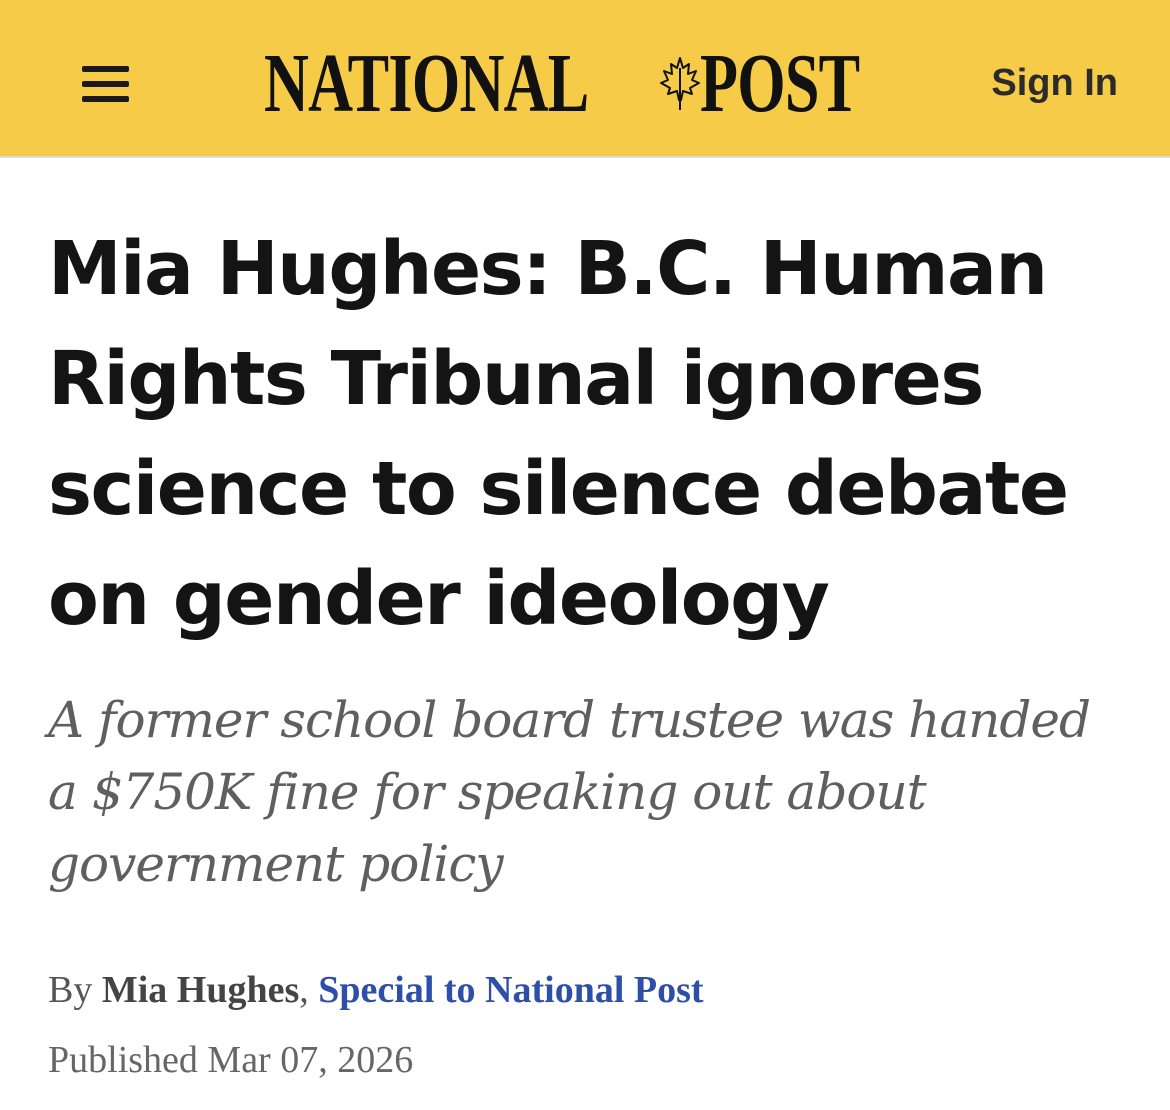 The image size is (1170, 1110). I want to click on site-header: NATIONAL POST Sign In, so click(585, 79).